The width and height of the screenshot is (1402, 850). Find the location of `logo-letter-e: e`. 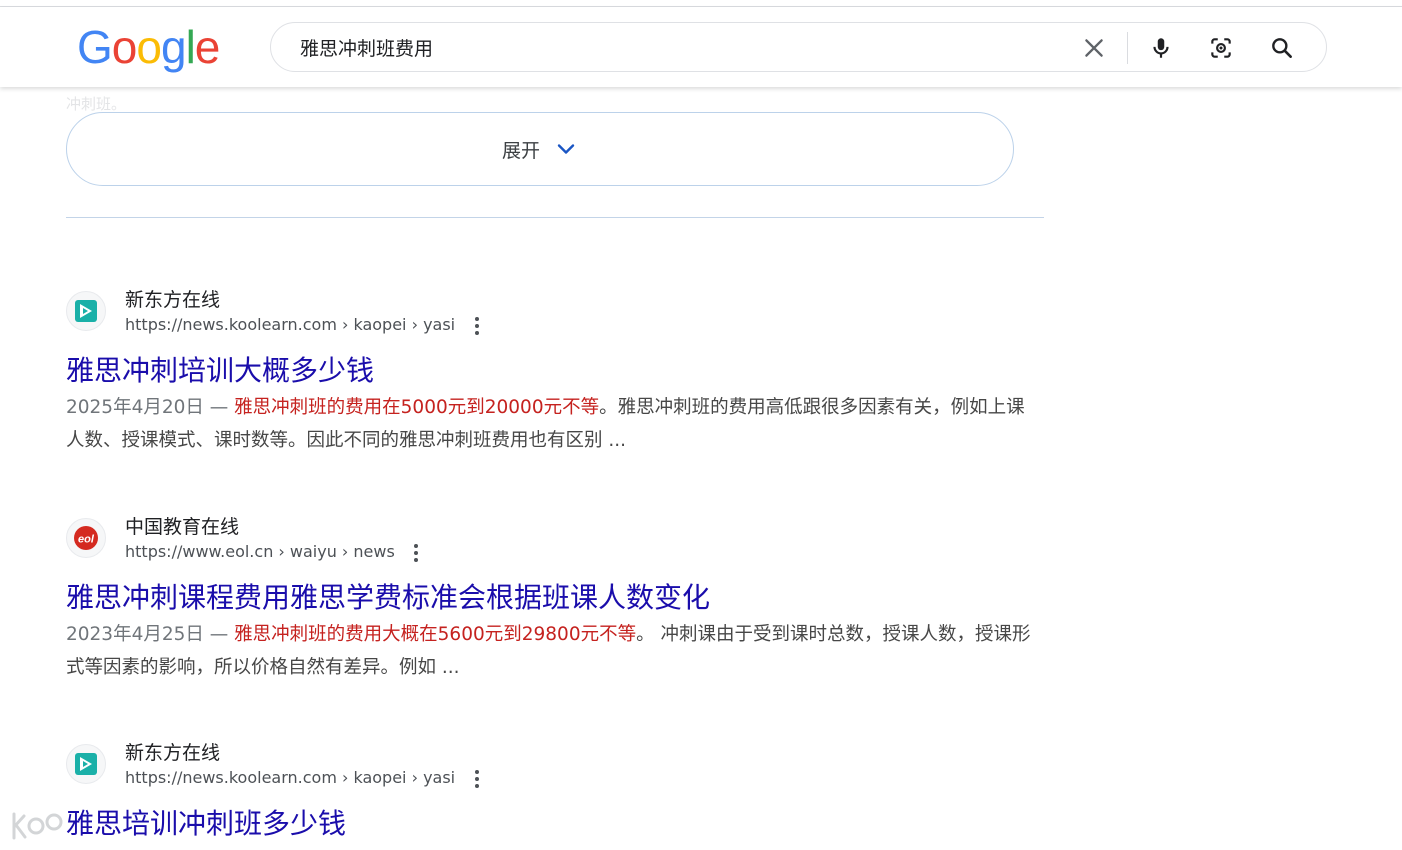

logo-letter-e: e is located at coordinates (207, 47).